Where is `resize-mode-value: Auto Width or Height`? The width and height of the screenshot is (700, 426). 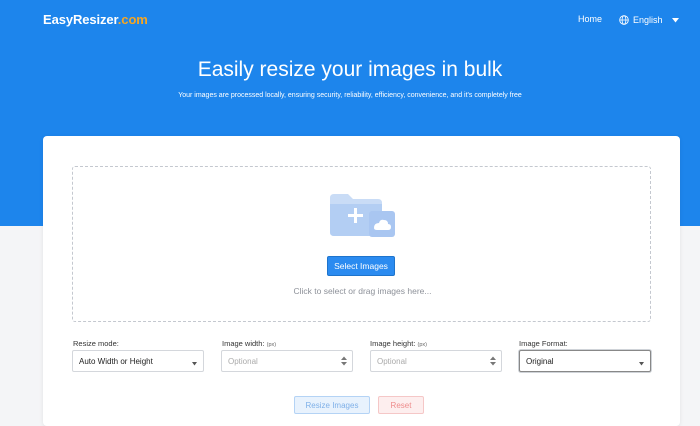 resize-mode-value: Auto Width or Height is located at coordinates (116, 361).